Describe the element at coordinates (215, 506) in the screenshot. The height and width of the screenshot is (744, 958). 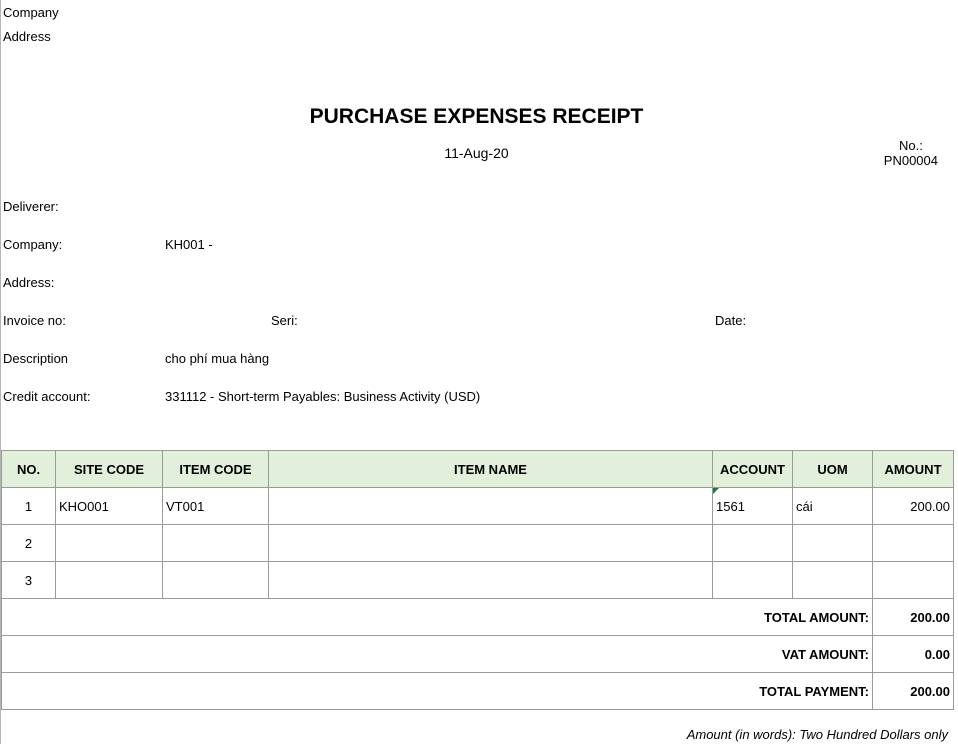
I see `cell-item-code: VT001` at that location.